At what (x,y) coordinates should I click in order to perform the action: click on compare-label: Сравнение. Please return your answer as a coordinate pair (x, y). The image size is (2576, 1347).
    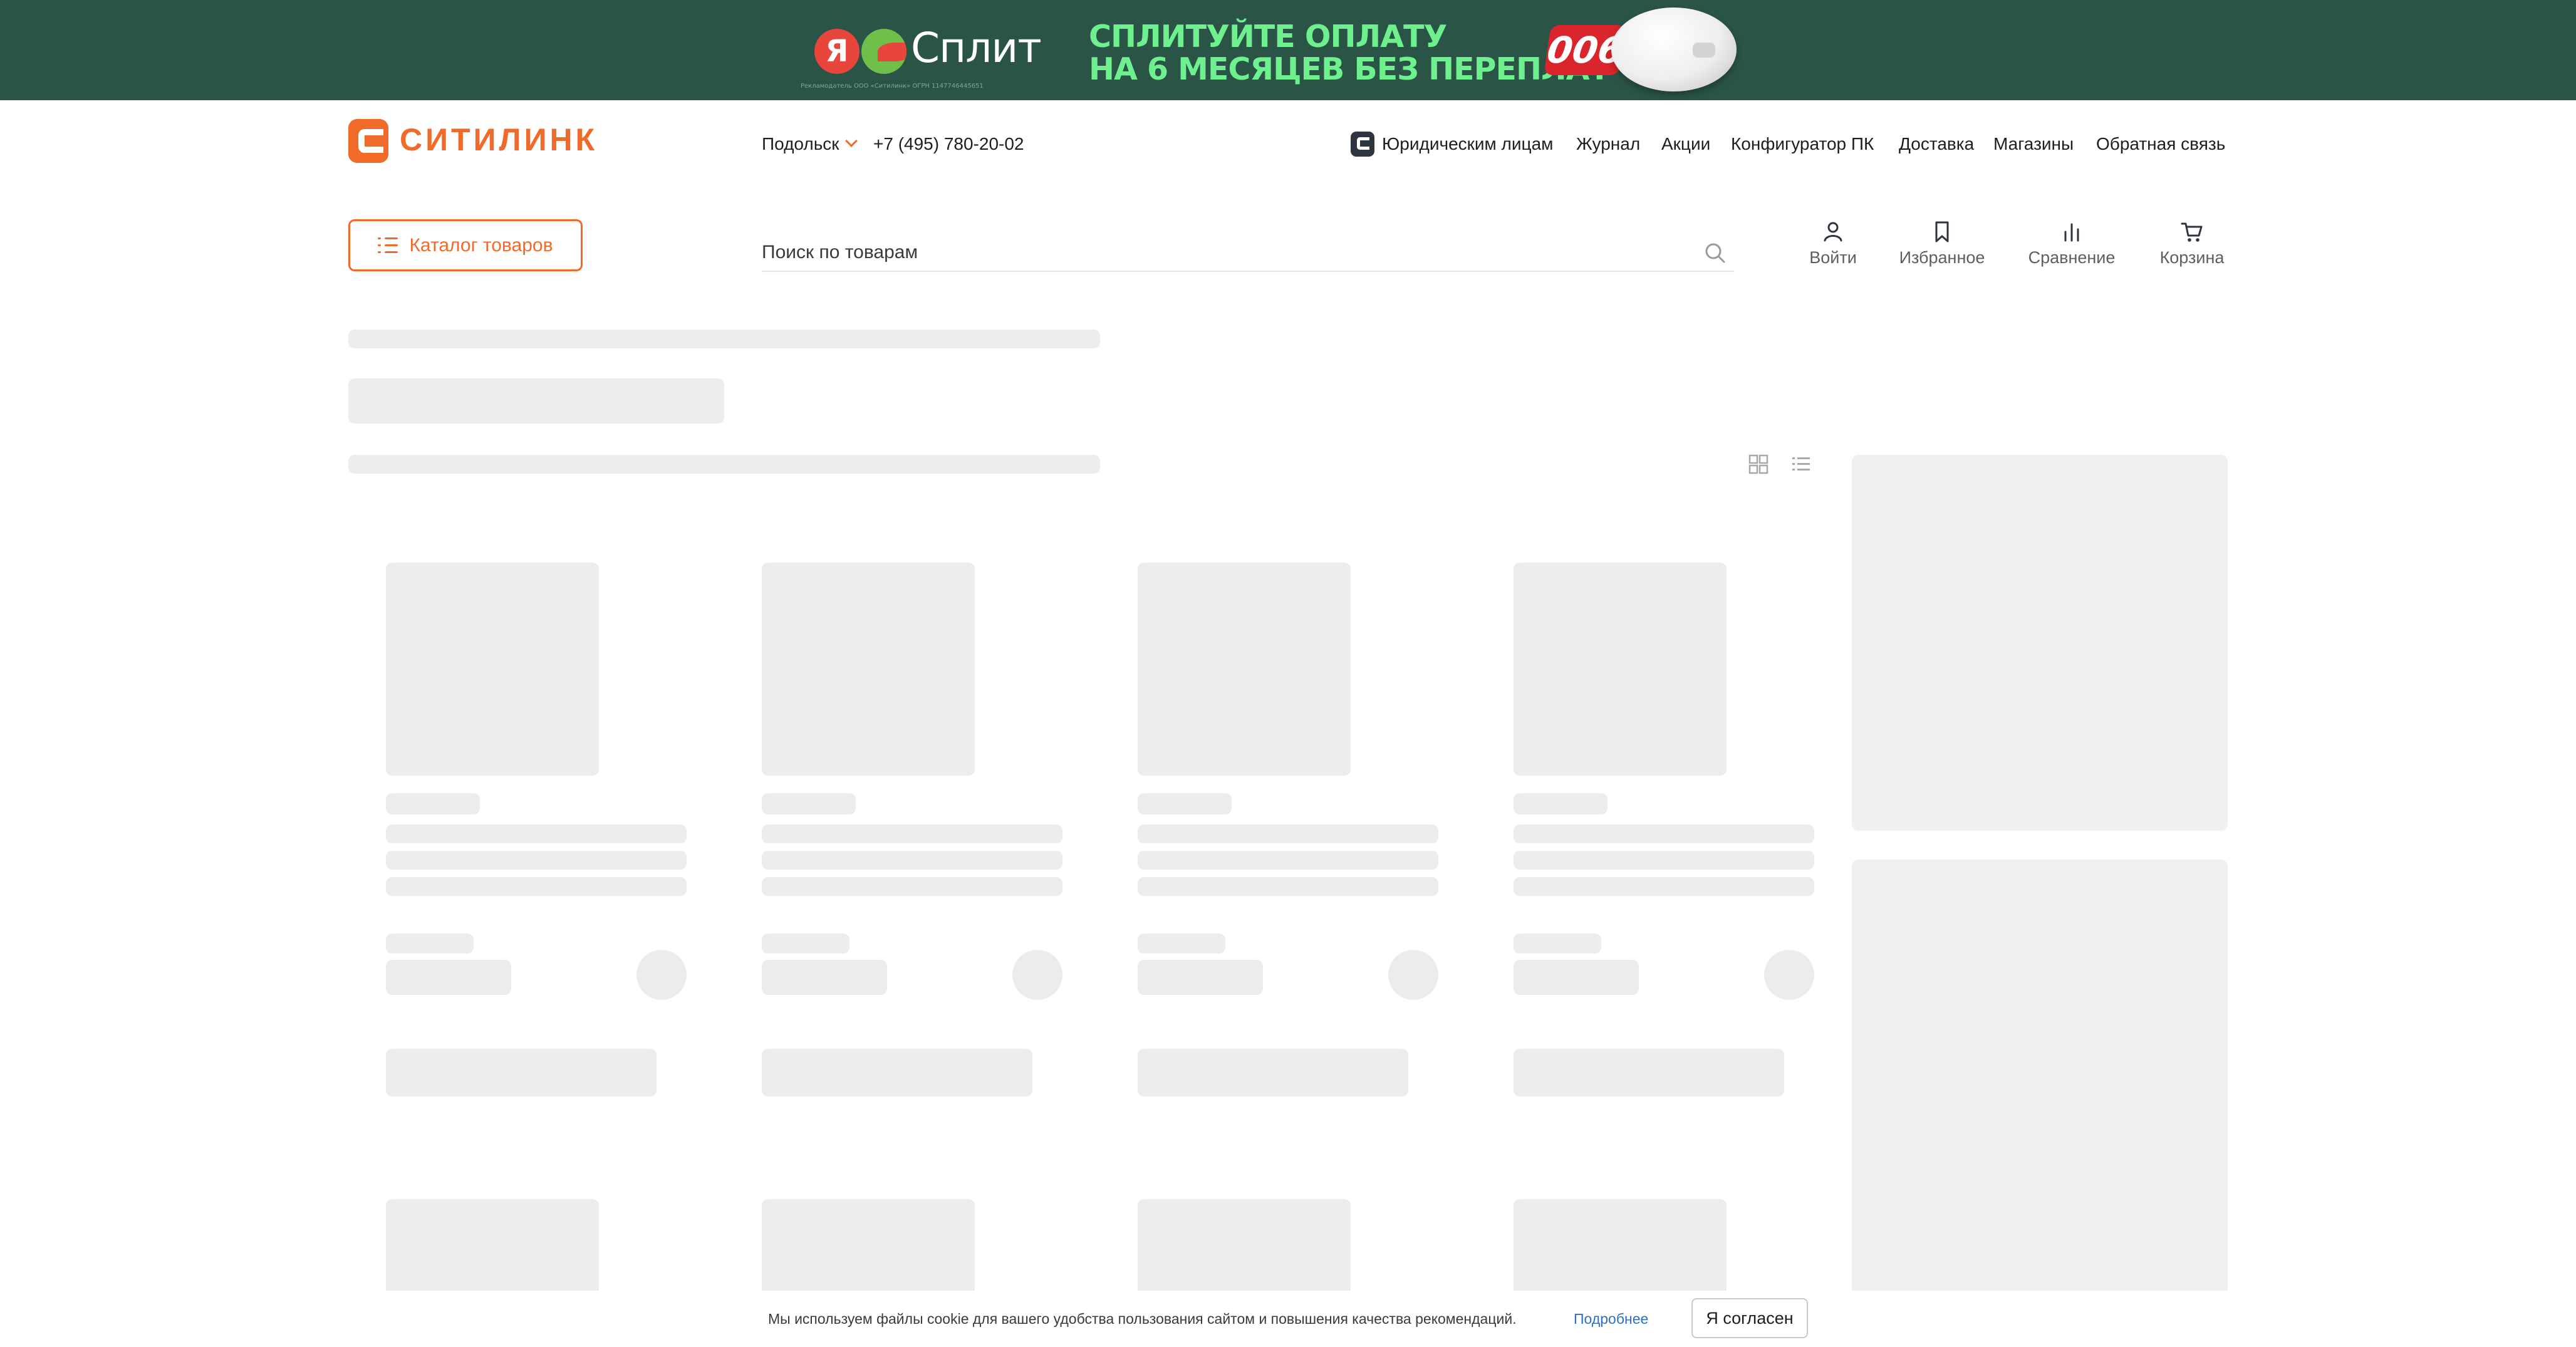
    Looking at the image, I should click on (2072, 257).